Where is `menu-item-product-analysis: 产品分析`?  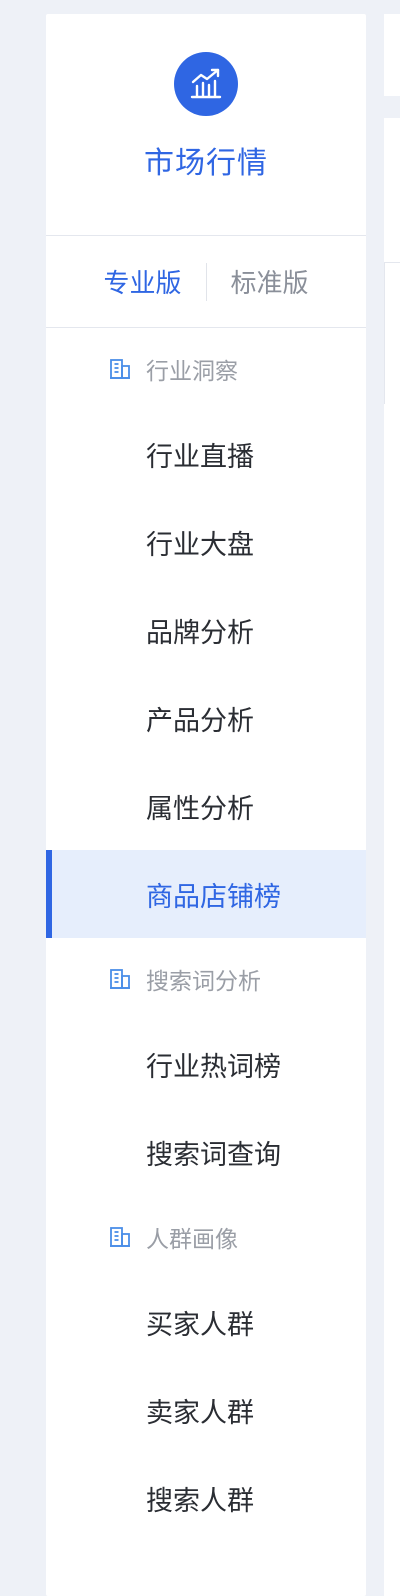 menu-item-product-analysis: 产品分析 is located at coordinates (206, 718).